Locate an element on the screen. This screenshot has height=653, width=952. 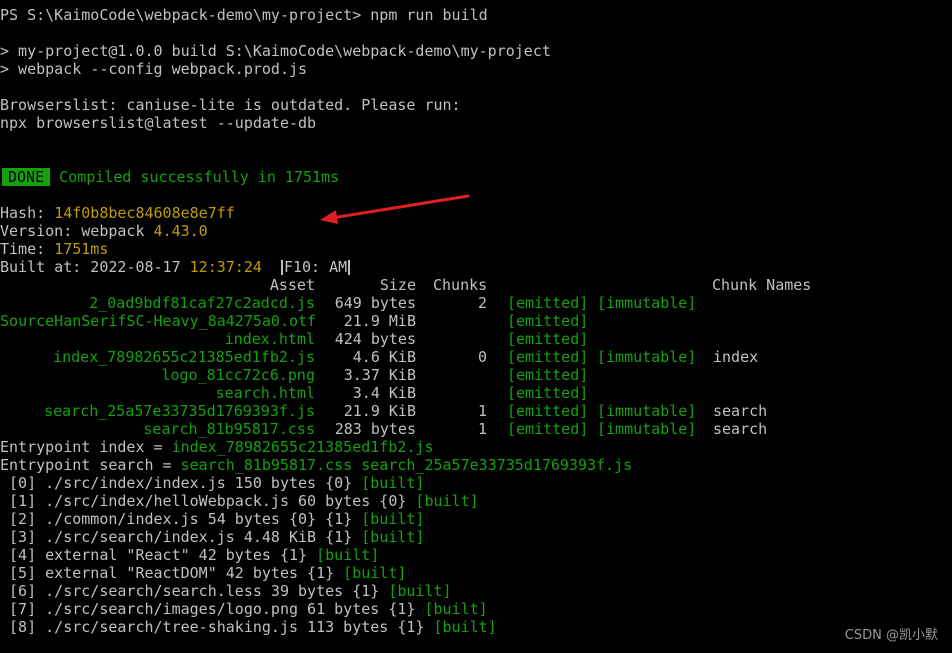
ime-indicator: F10: AM is located at coordinates (315, 267).